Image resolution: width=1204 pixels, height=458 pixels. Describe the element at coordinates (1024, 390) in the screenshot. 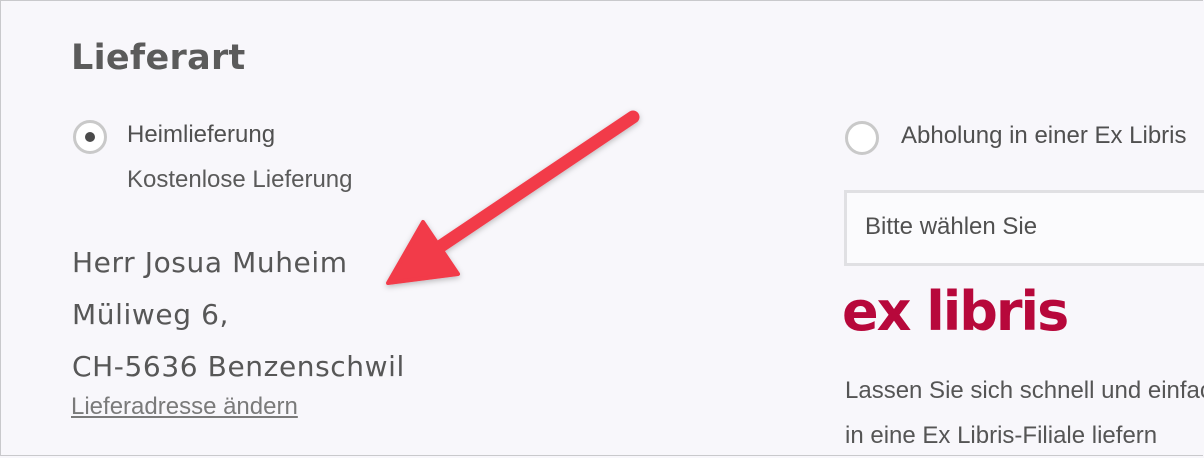

I see `pickup-description-line-1: Lassen Sie sich schnell und einfach` at that location.